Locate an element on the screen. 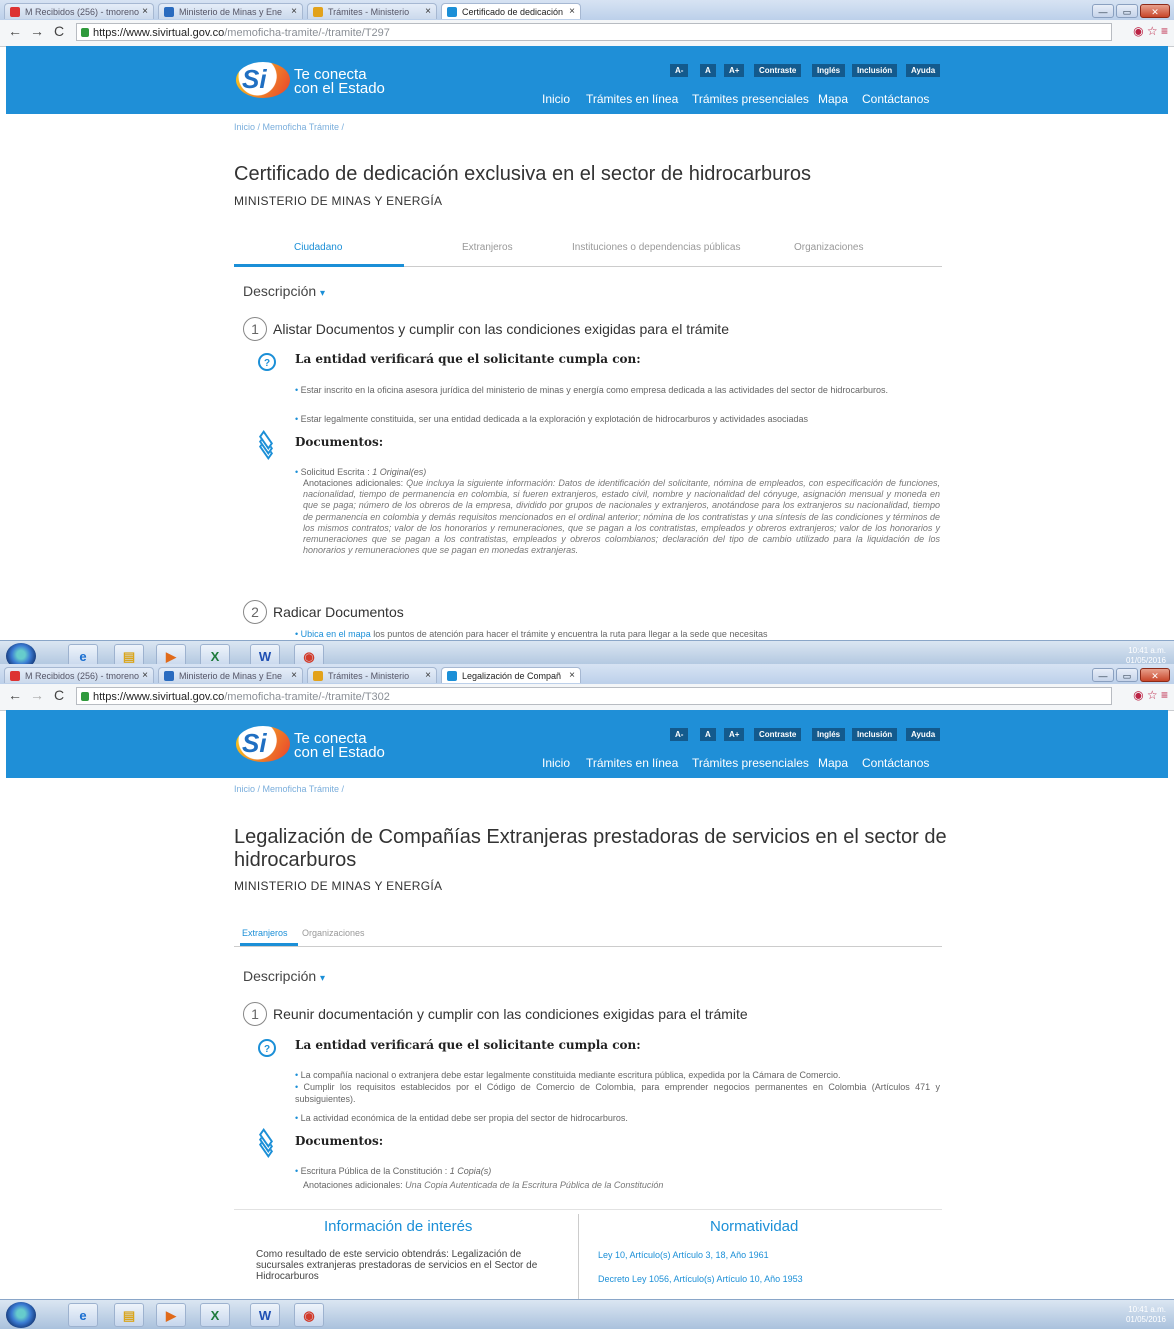 This screenshot has width=1174, height=1329. browser-tab-active: Legalización de Compañ × is located at coordinates (511, 675).